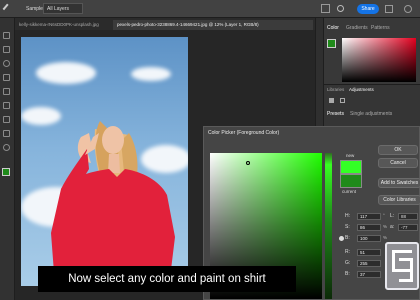  What do you see at coordinates (347, 274) in the screenshot?
I see `blue-label: B:` at bounding box center [347, 274].